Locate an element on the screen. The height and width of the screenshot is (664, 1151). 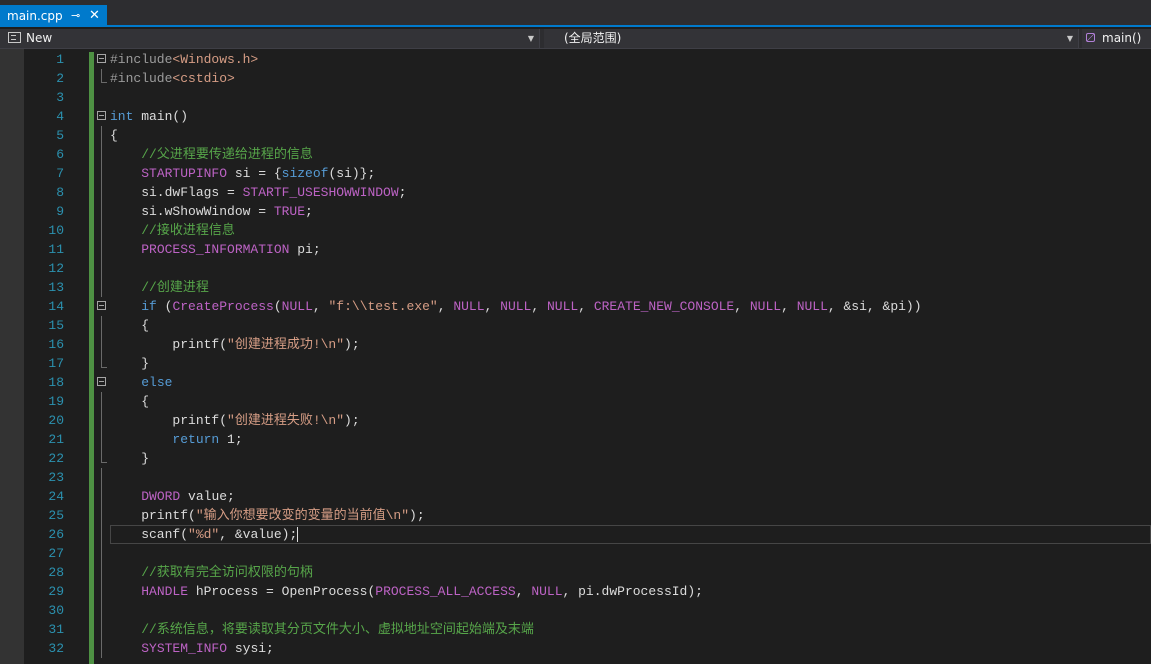
code-text: else is located at coordinates (141, 382).